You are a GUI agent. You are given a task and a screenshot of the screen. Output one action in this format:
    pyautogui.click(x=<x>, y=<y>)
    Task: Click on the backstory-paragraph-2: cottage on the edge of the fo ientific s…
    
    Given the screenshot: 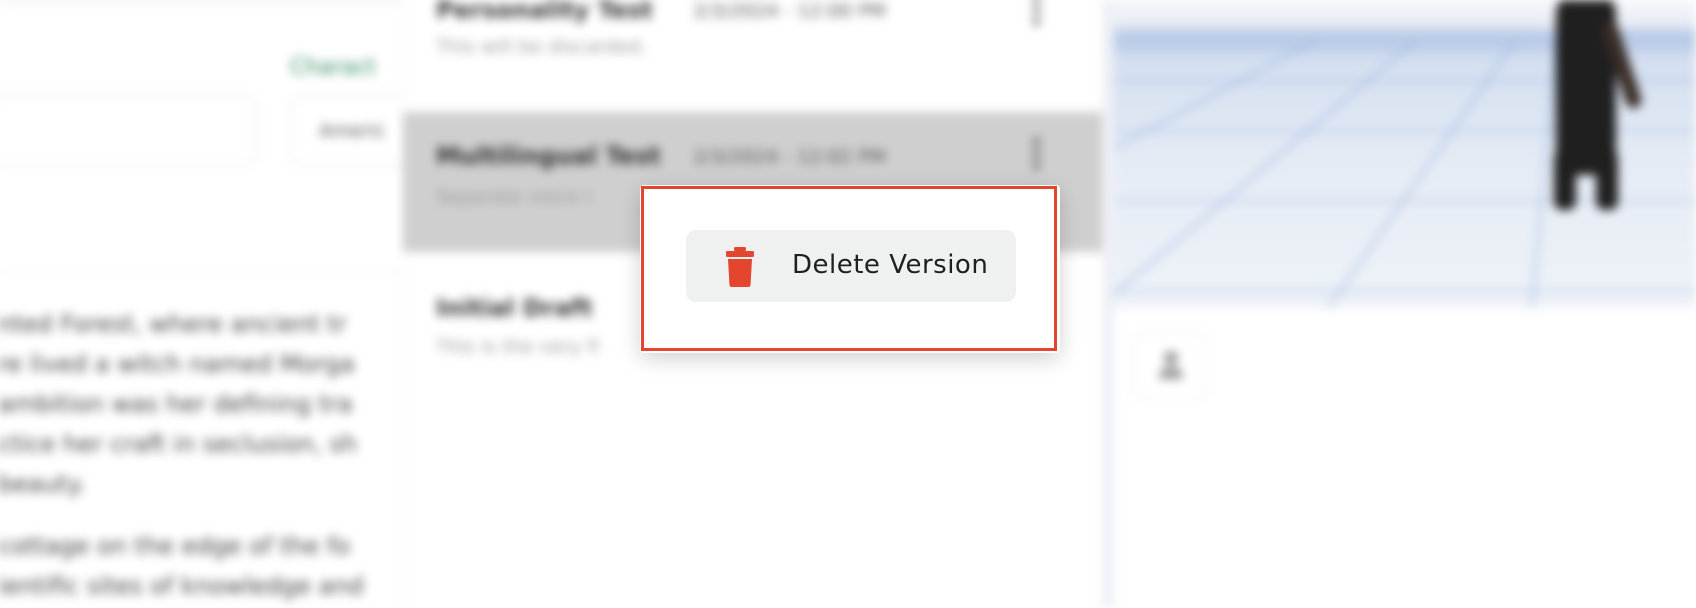 What is the action you would take?
    pyautogui.click(x=182, y=566)
    